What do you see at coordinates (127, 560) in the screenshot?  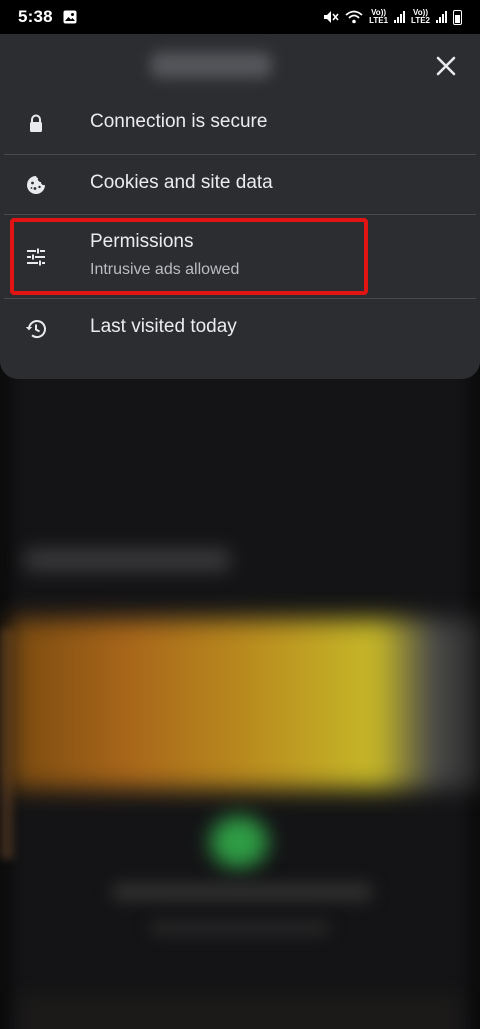 I see `background-title` at bounding box center [127, 560].